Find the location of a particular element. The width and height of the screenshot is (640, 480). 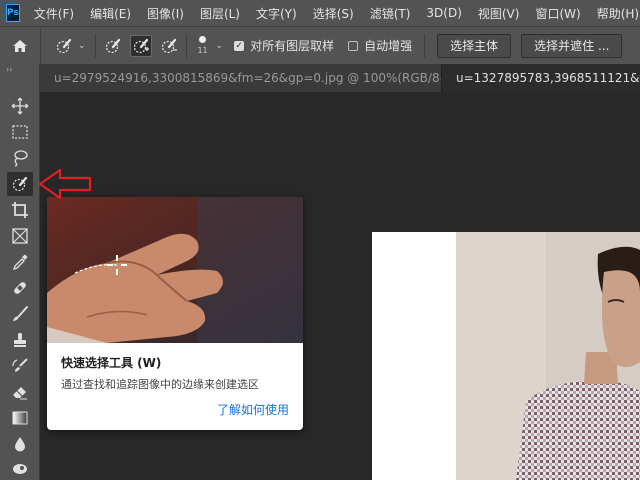

portrait-photo is located at coordinates (548, 356).